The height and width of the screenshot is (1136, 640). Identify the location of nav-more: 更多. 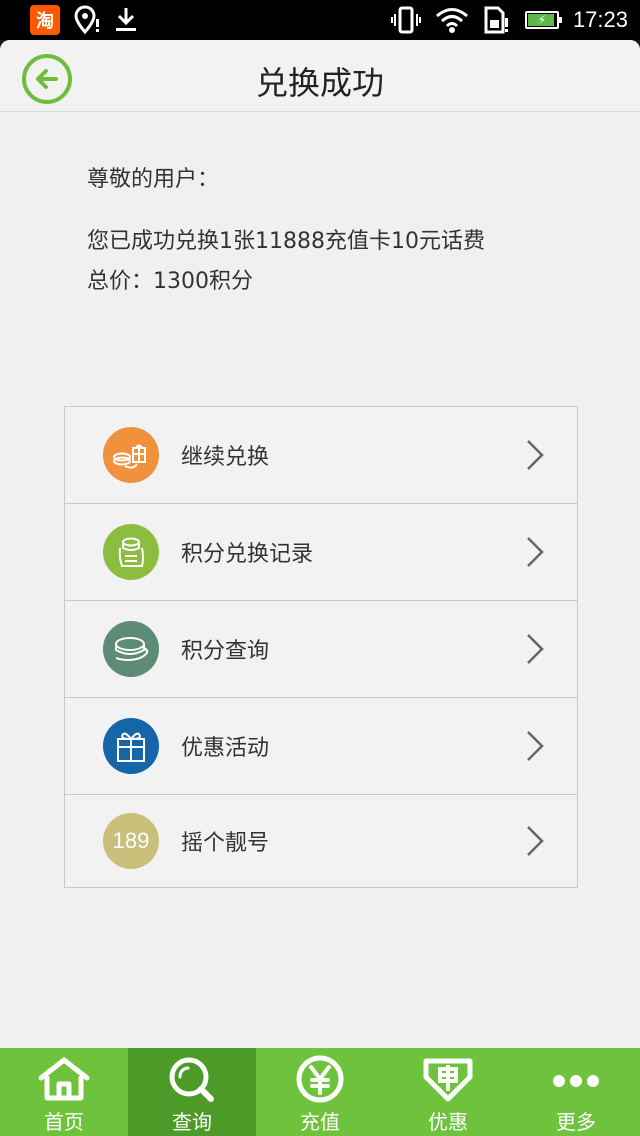
(576, 1092).